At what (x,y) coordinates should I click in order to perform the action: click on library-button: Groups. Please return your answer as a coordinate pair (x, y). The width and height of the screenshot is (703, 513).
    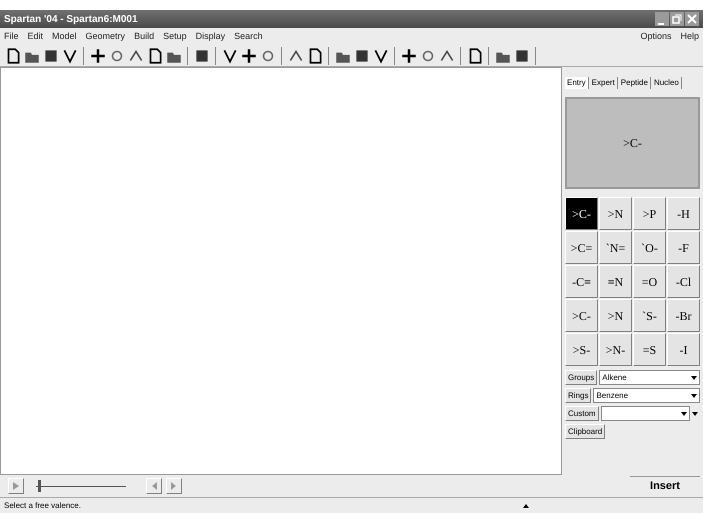
    Looking at the image, I should click on (581, 377).